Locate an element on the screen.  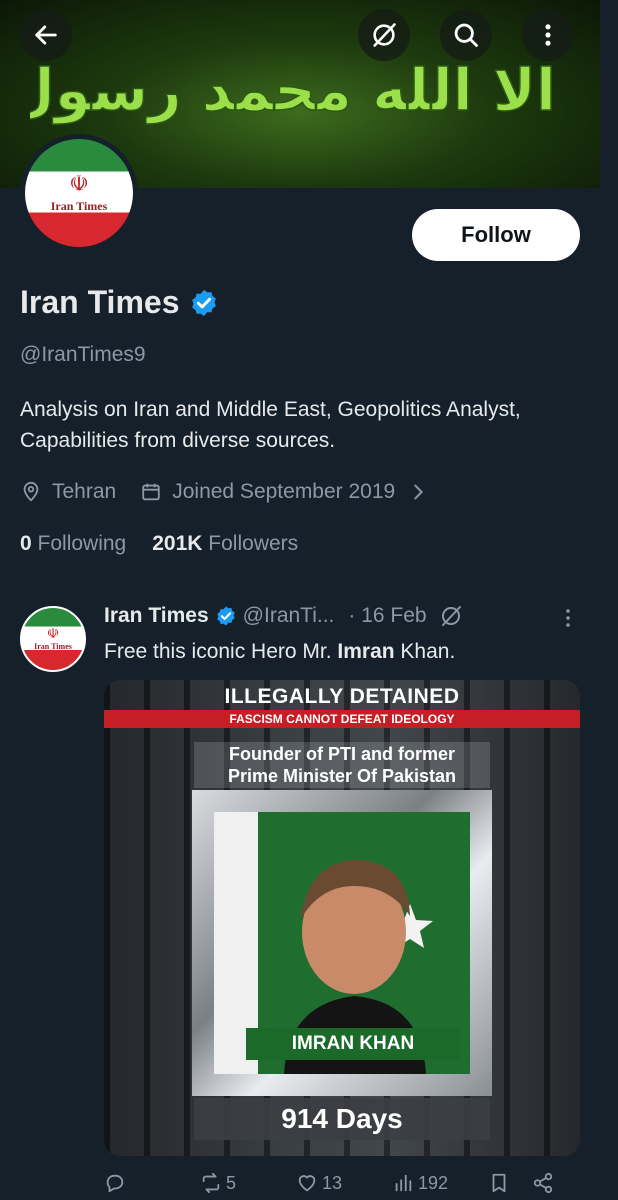
tweet-text: Free this iconic Hero Mr. Imran Khan. is located at coordinates (279, 652).